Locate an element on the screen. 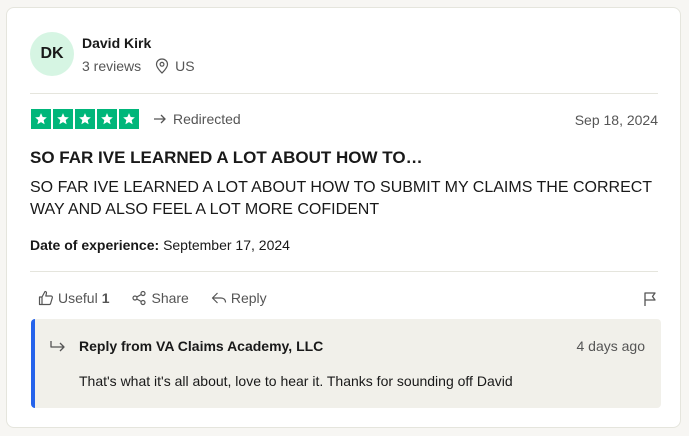 The image size is (689, 436). star-rating is located at coordinates (85, 119).